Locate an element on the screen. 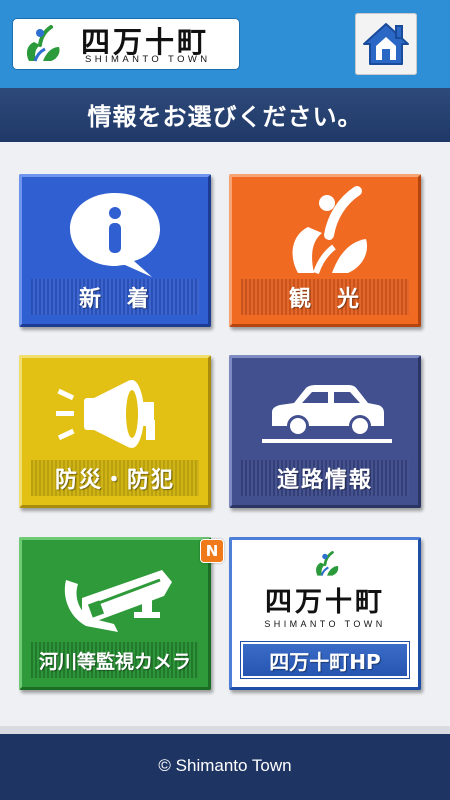  town-logo-area: 四万十町 SHIMANTO TOWN is located at coordinates (325, 591).